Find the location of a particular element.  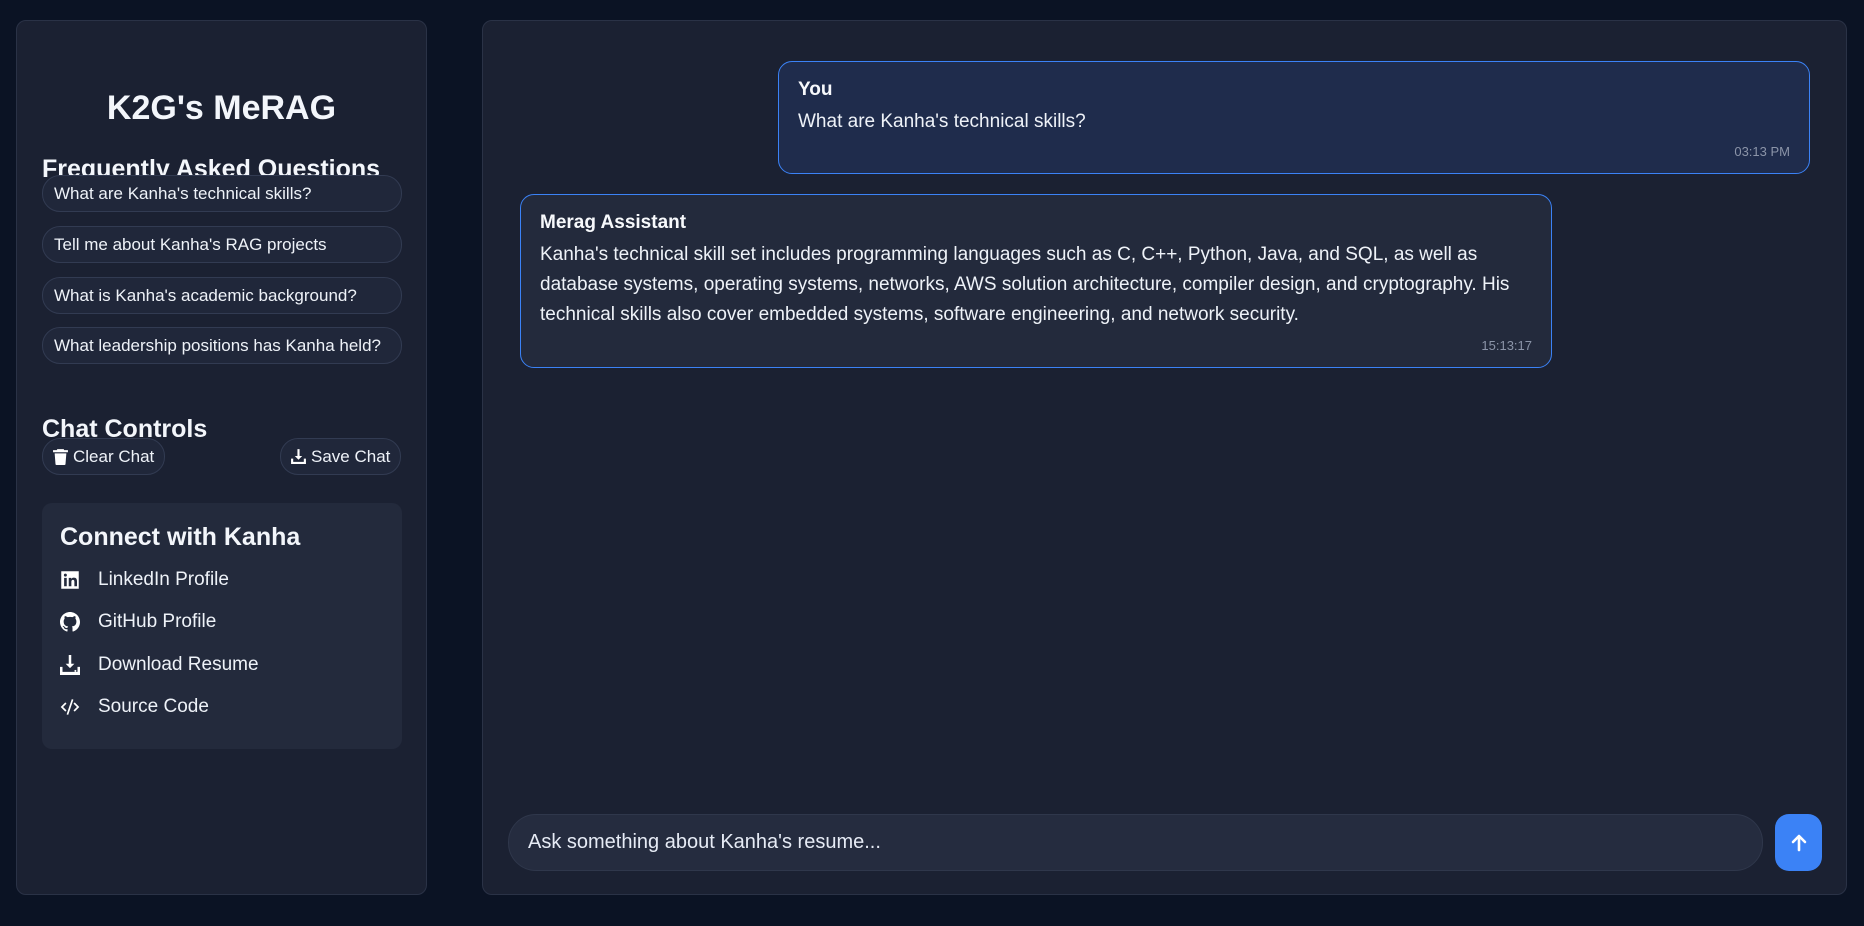

linkedin-profile-link: LinkedIn Profile is located at coordinates (144, 580).